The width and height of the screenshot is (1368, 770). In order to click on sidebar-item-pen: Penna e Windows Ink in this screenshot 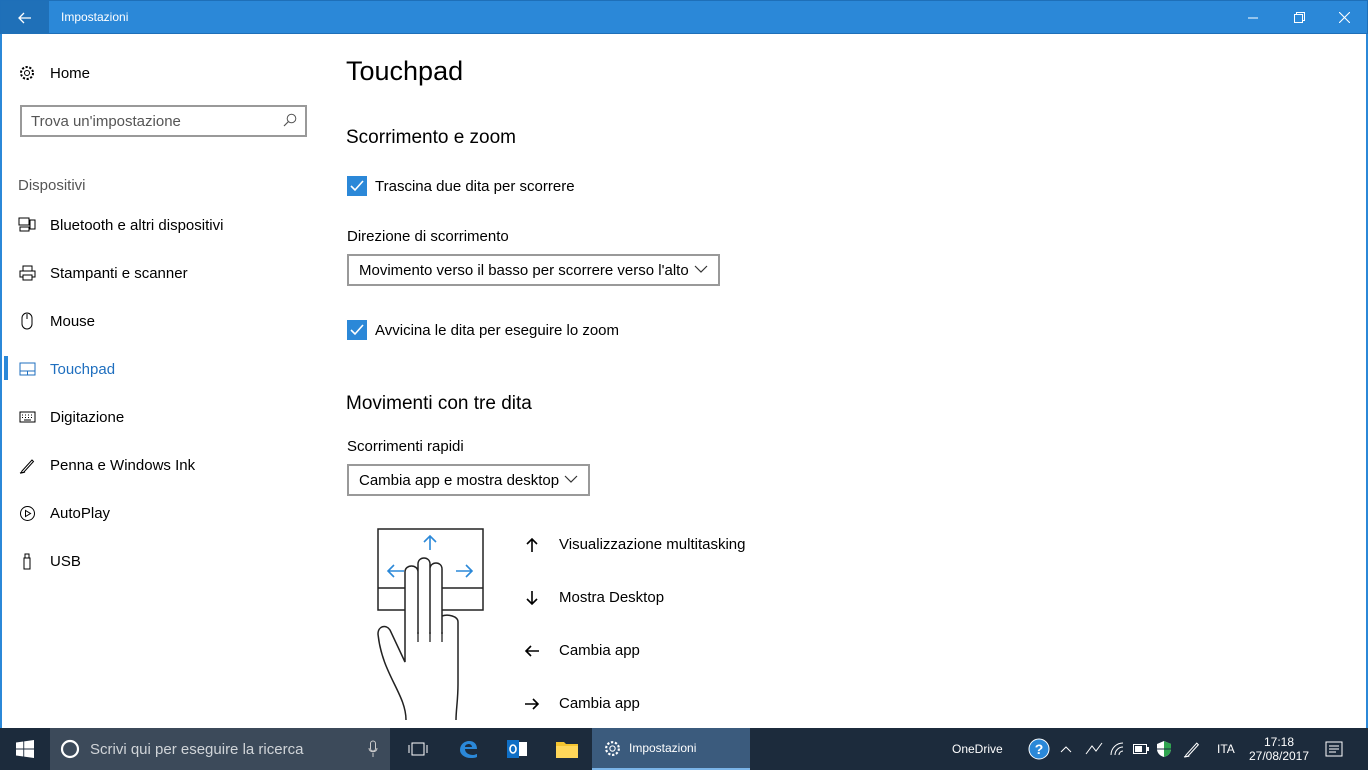, I will do `click(106, 465)`.